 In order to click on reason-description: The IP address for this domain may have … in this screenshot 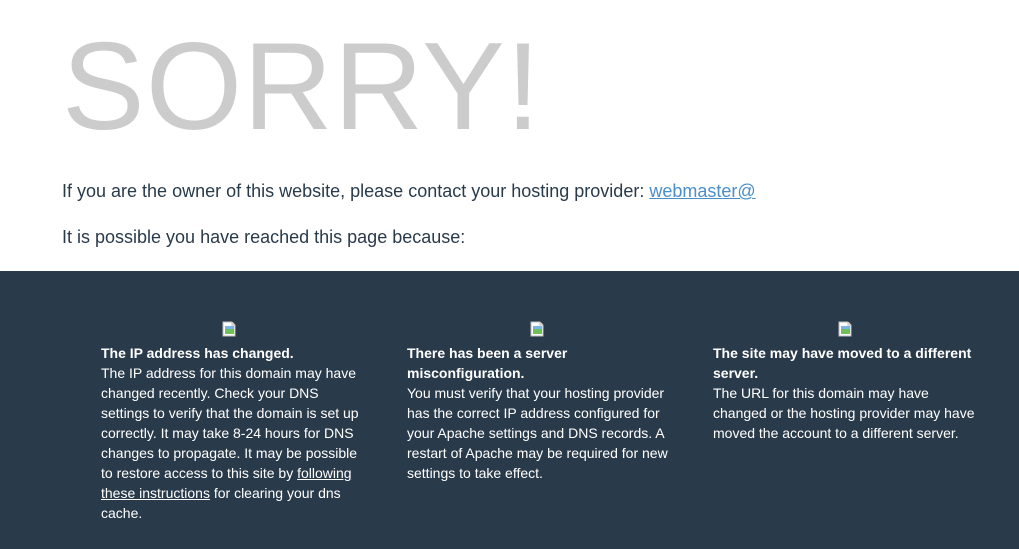, I will do `click(232, 443)`.